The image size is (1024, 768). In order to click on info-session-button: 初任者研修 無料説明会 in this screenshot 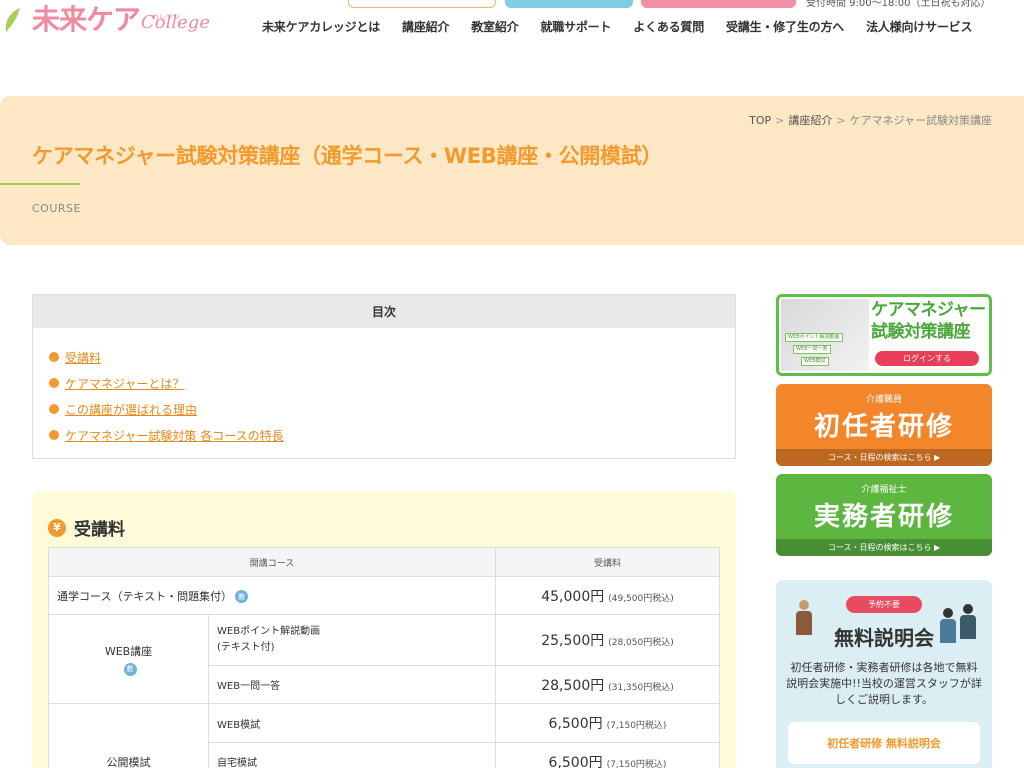, I will do `click(884, 743)`.